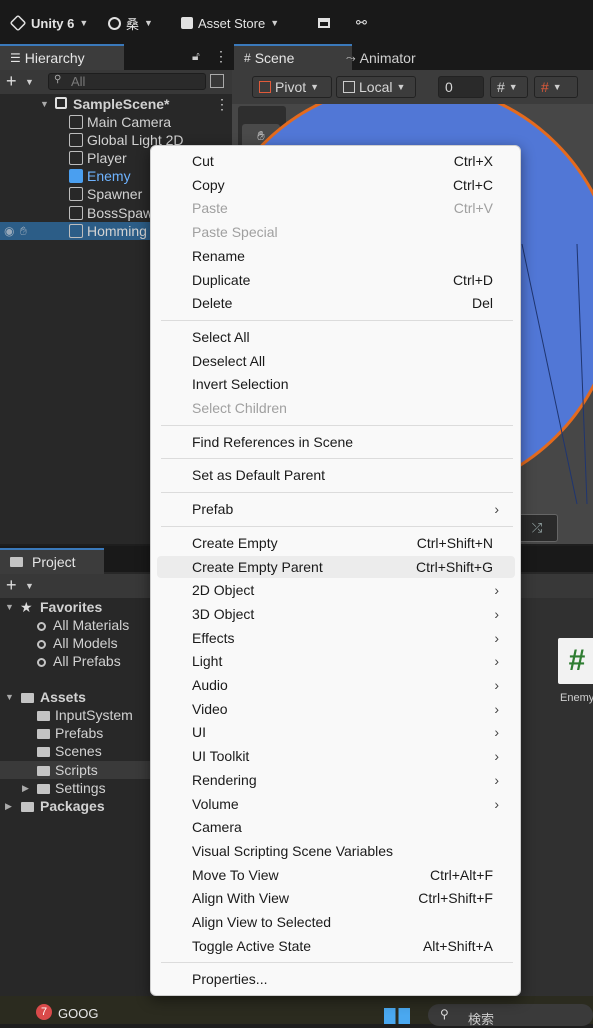 The width and height of the screenshot is (593, 1028). Describe the element at coordinates (265, 87) in the screenshot. I see `pivot-icon` at that location.